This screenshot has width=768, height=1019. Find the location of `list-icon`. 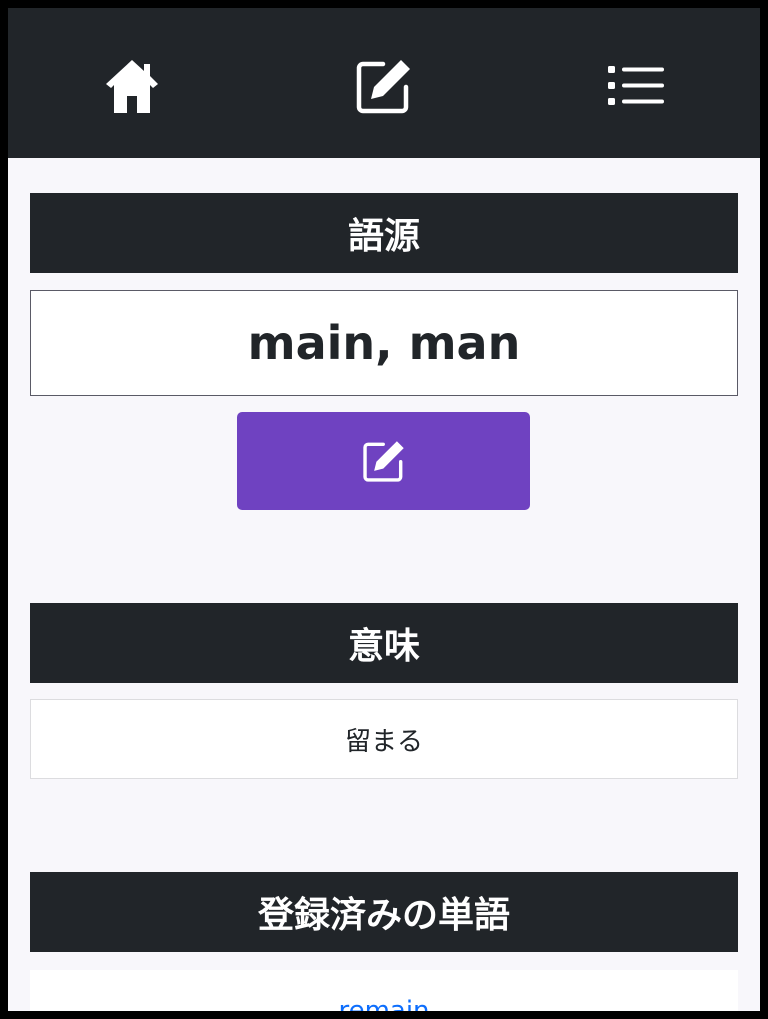

list-icon is located at coordinates (636, 85).